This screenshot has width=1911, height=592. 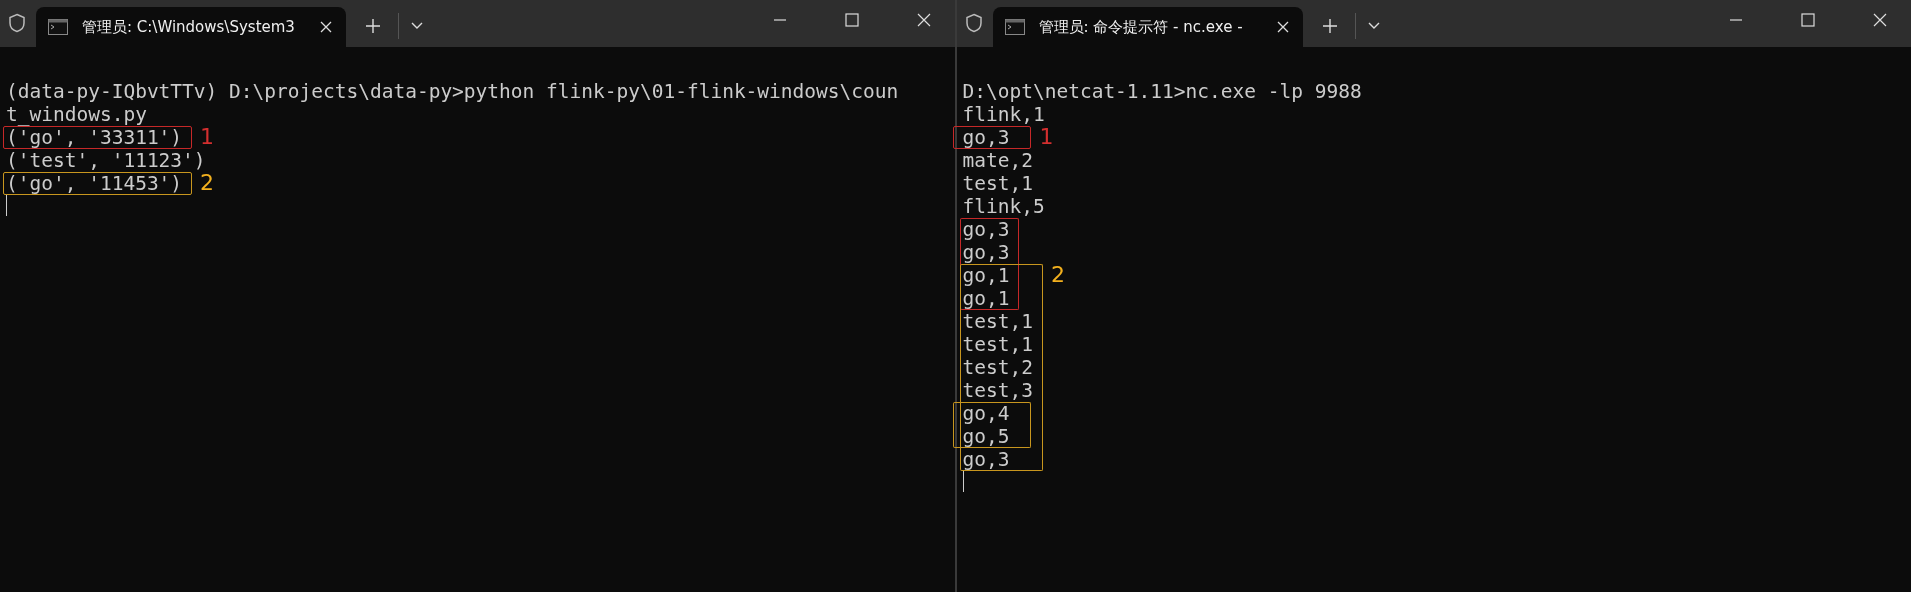 What do you see at coordinates (1003, 206) in the screenshot?
I see `terminal-line: flink,5` at bounding box center [1003, 206].